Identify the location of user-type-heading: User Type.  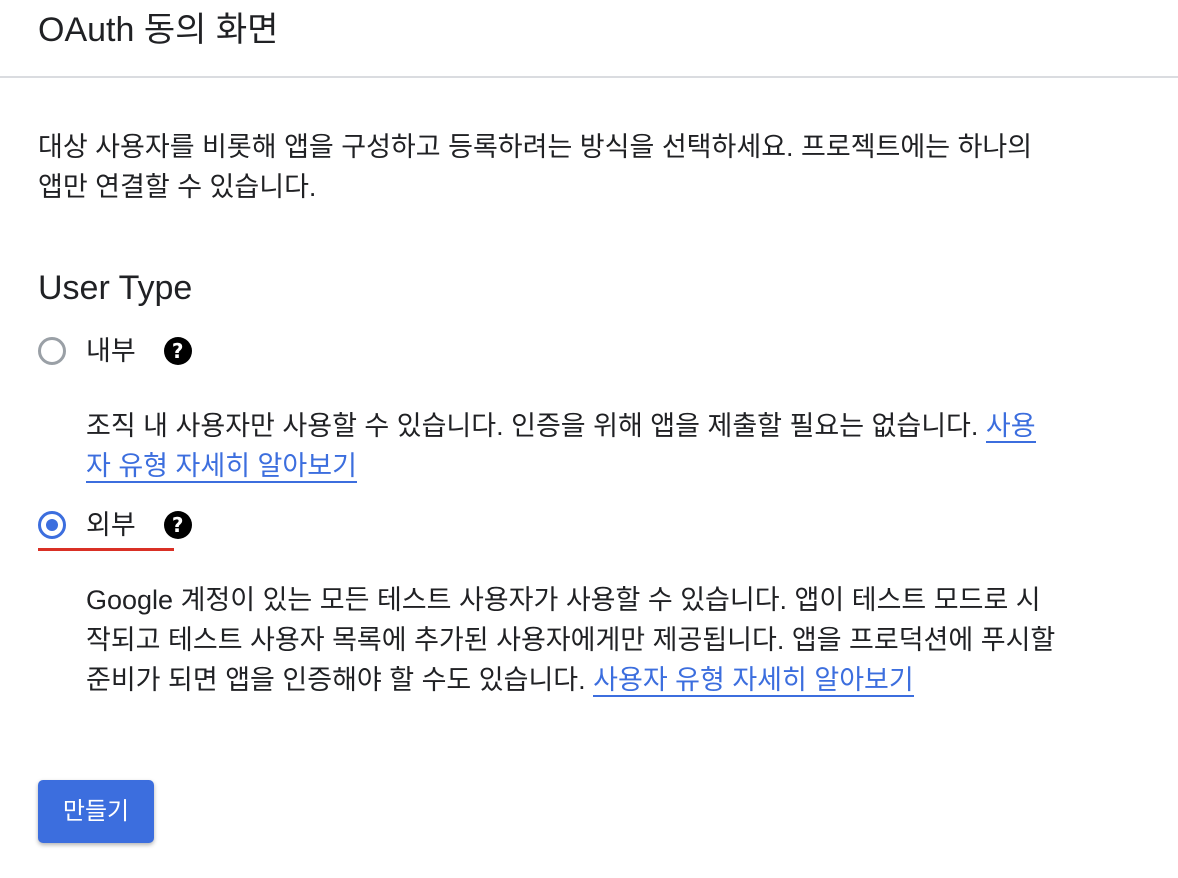
(115, 288).